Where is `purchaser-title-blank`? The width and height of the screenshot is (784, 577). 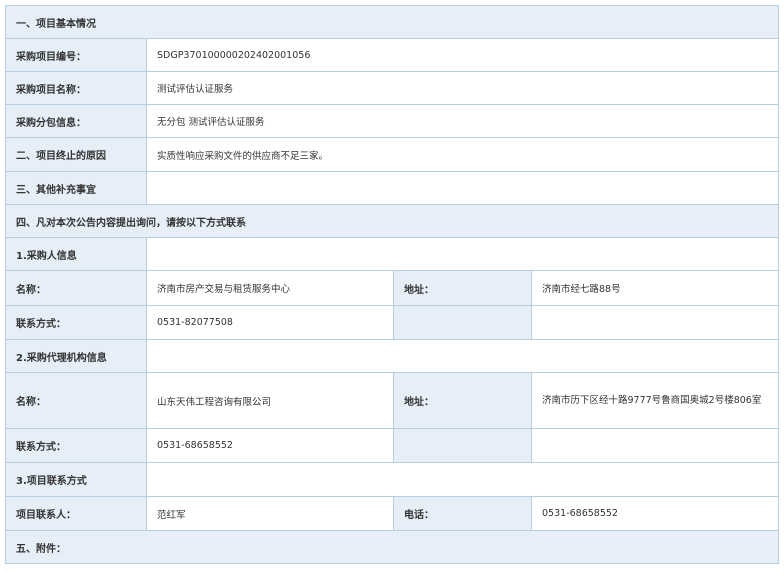 purchaser-title-blank is located at coordinates (463, 254).